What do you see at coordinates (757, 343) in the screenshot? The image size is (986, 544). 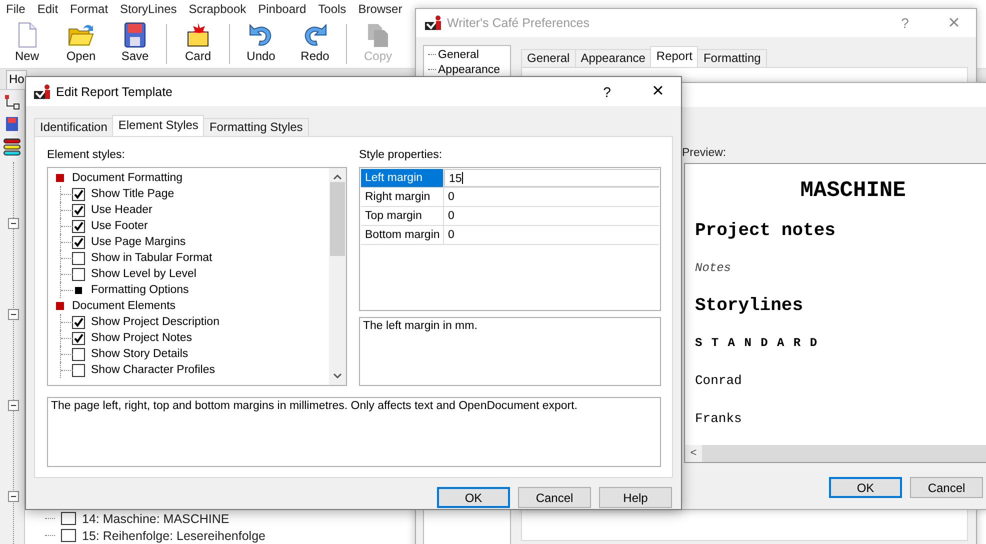 I see `spaced-text: S T A N D A R D` at bounding box center [757, 343].